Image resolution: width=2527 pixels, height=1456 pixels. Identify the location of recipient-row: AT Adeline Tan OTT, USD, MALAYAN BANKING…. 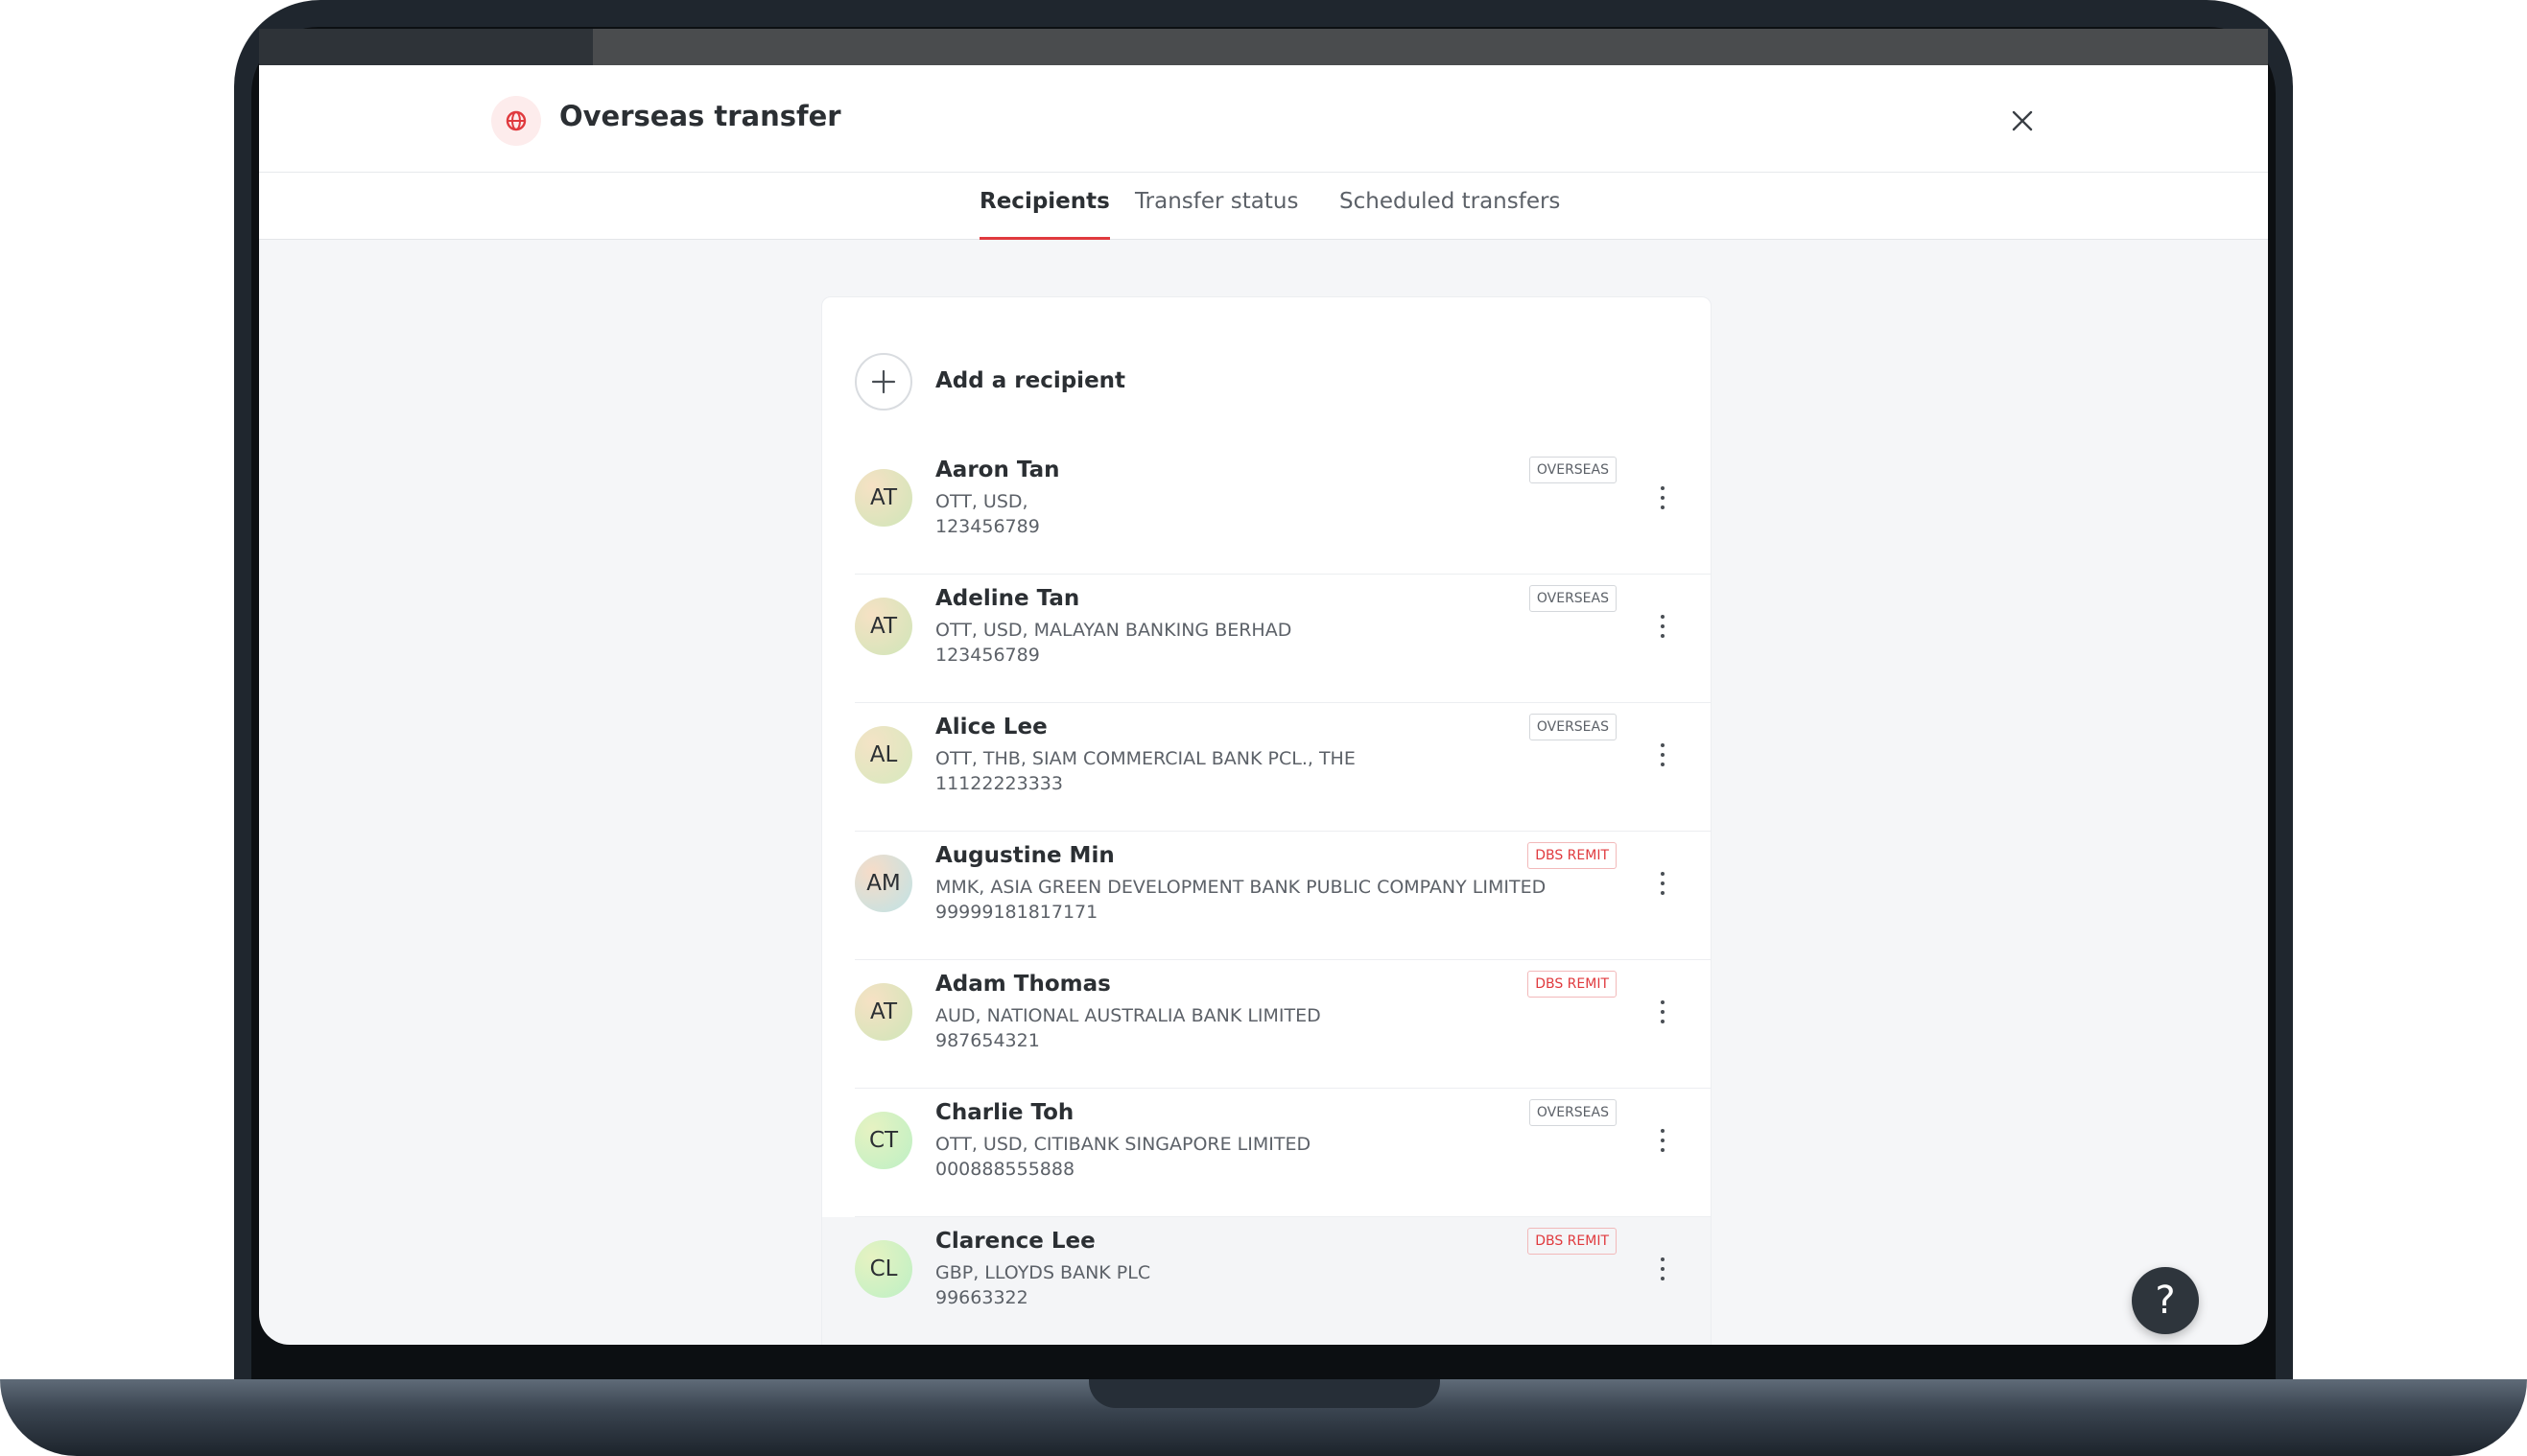
(1266, 639).